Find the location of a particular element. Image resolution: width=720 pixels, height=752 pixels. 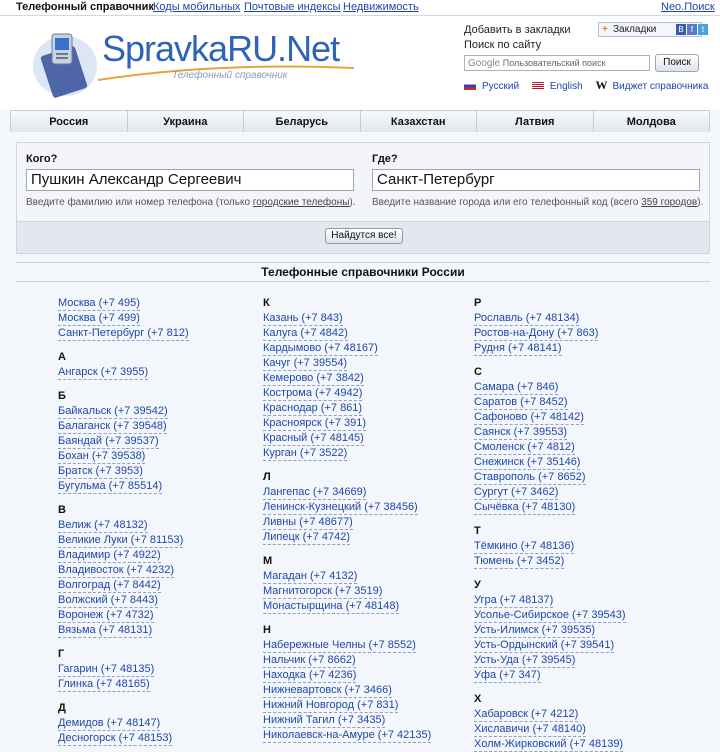

city-link: Демидов (+7 48147) is located at coordinates (109, 723).